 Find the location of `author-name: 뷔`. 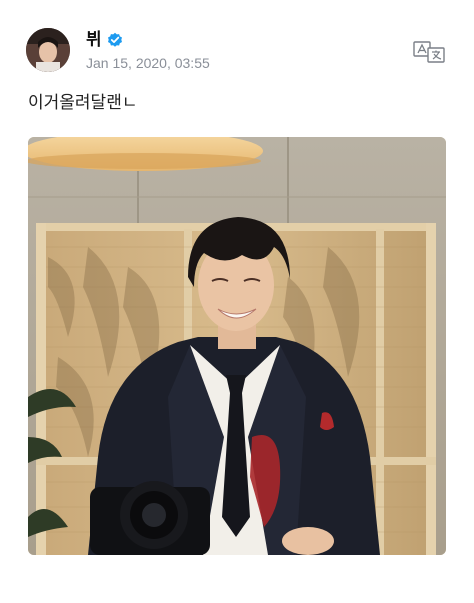

author-name: 뷔 is located at coordinates (94, 40).